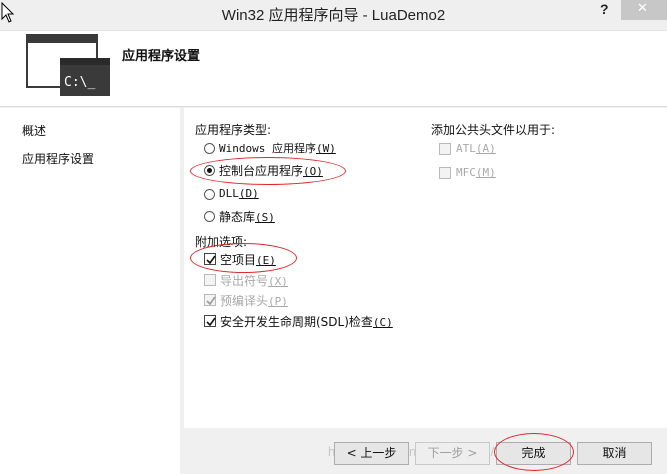 The height and width of the screenshot is (474, 667). What do you see at coordinates (247, 216) in the screenshot?
I see `option-static-lib: 静态库(S)` at bounding box center [247, 216].